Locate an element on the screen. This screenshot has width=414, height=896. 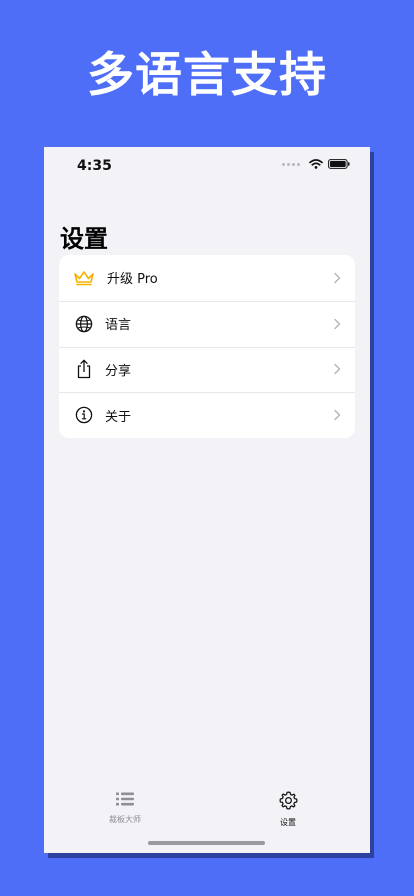
tab-settings: 设置 is located at coordinates (288, 809).